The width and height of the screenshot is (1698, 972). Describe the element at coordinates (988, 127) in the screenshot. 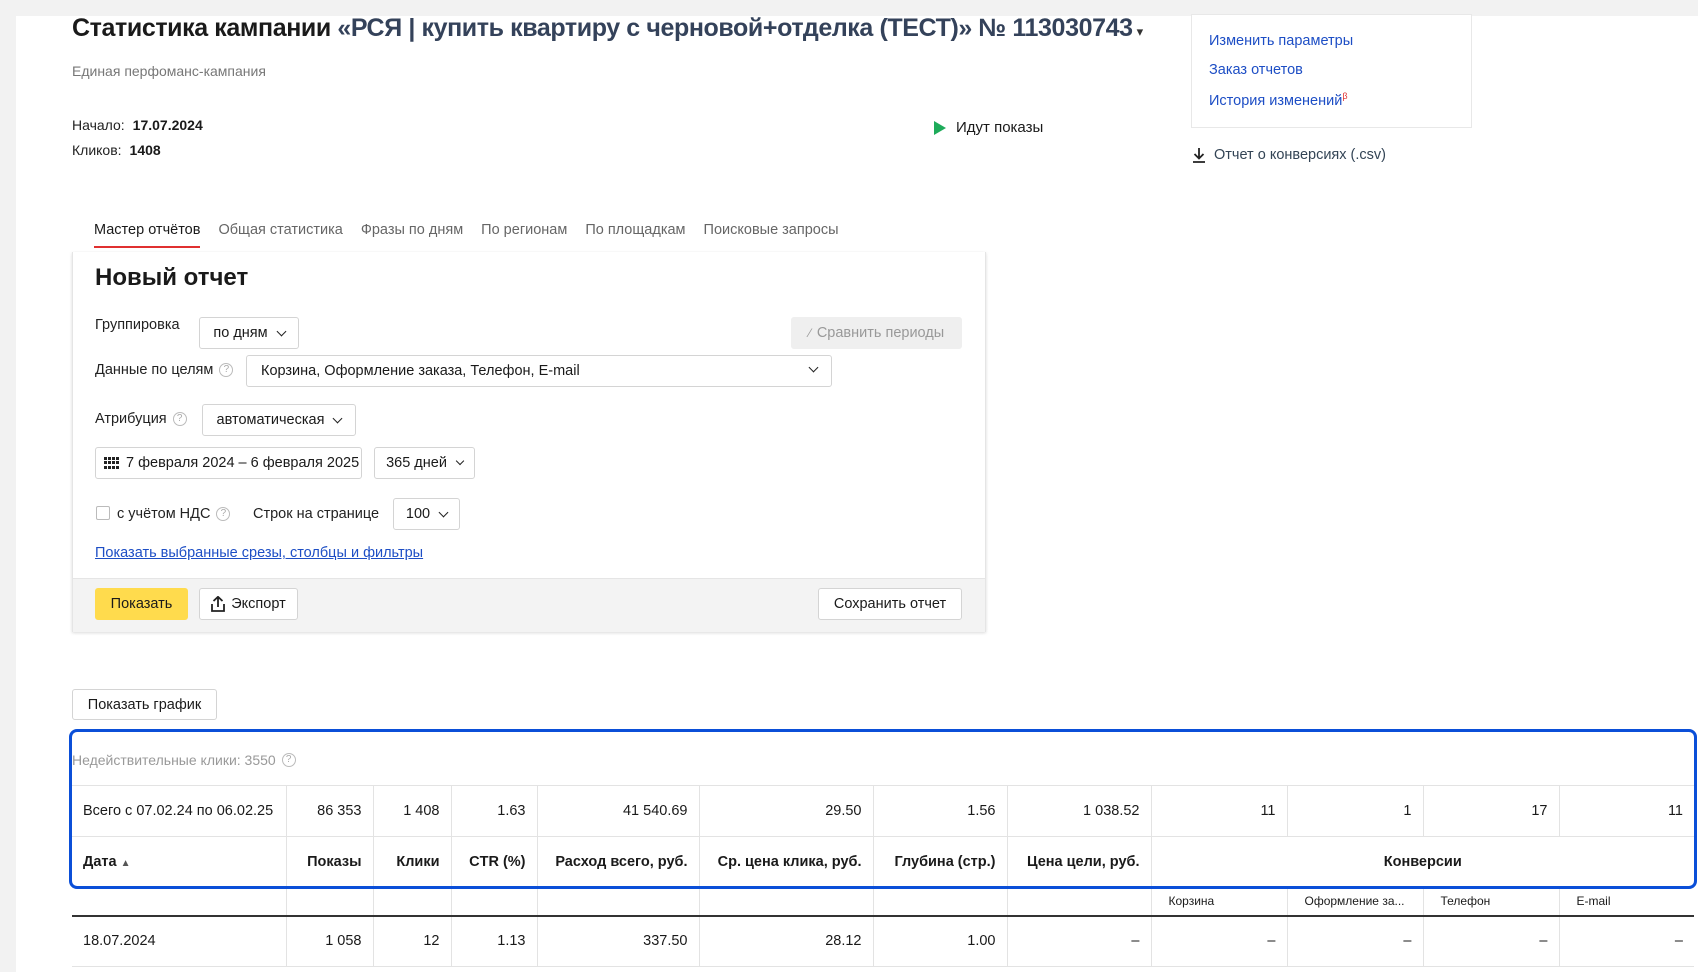

I see `campaign-status: Идут показы` at that location.